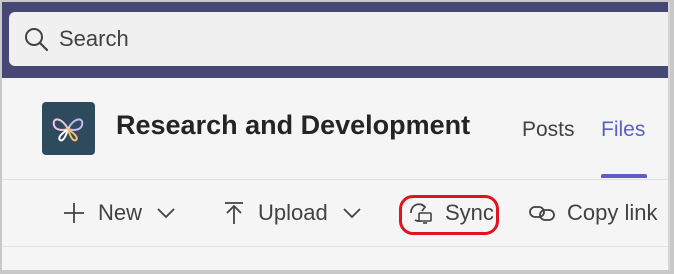 This screenshot has width=674, height=274. Describe the element at coordinates (623, 130) in the screenshot. I see `tab-files: Files` at that location.